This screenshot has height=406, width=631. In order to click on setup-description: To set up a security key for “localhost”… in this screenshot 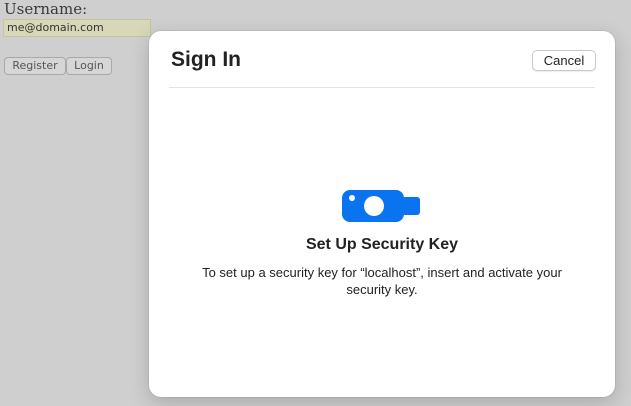, I will do `click(382, 281)`.